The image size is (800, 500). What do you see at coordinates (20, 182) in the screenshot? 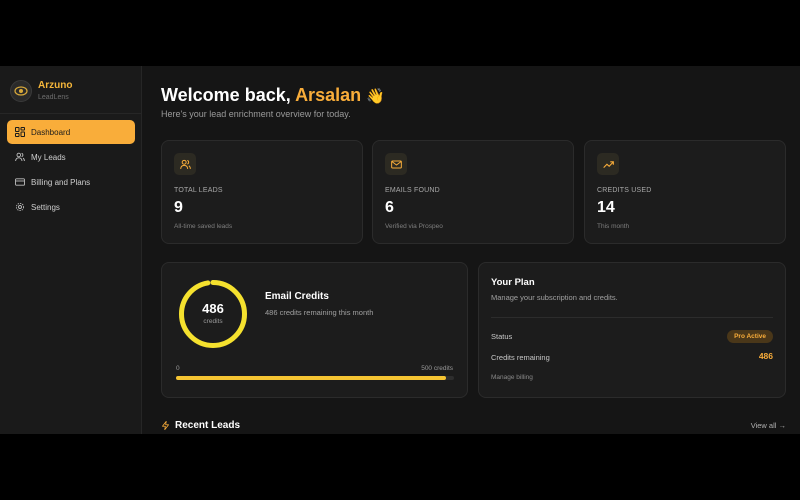
I see `credit-card-icon` at bounding box center [20, 182].